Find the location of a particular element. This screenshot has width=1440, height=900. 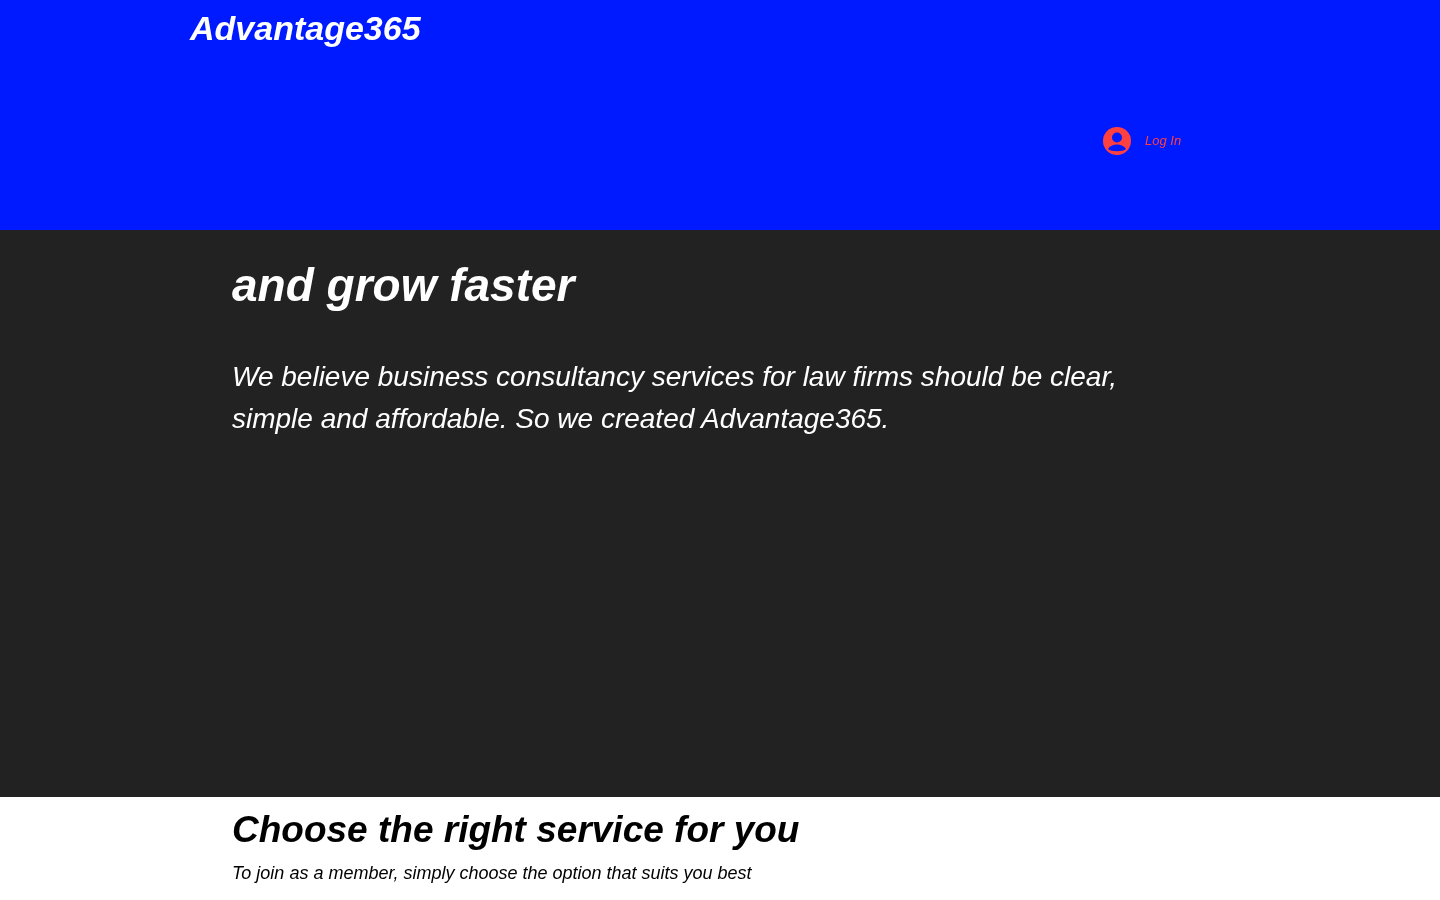

services-title: Choose the right service for you is located at coordinates (516, 830).